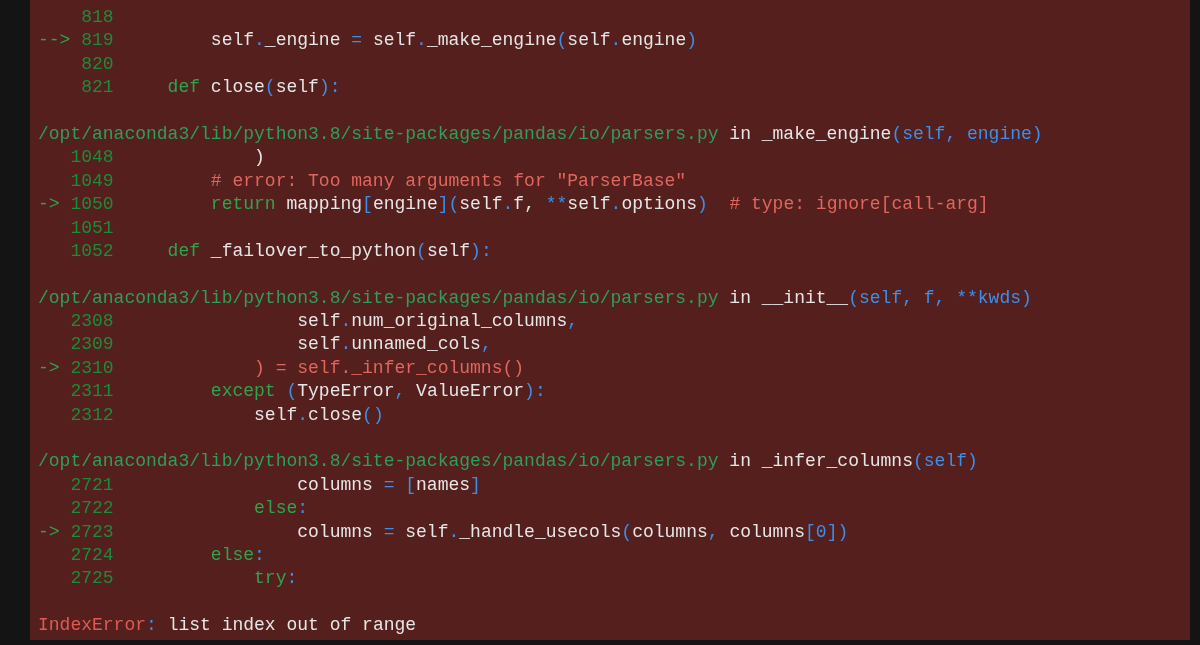 This screenshot has height=645, width=1200. What do you see at coordinates (92, 368) in the screenshot?
I see `line-number: 2310` at bounding box center [92, 368].